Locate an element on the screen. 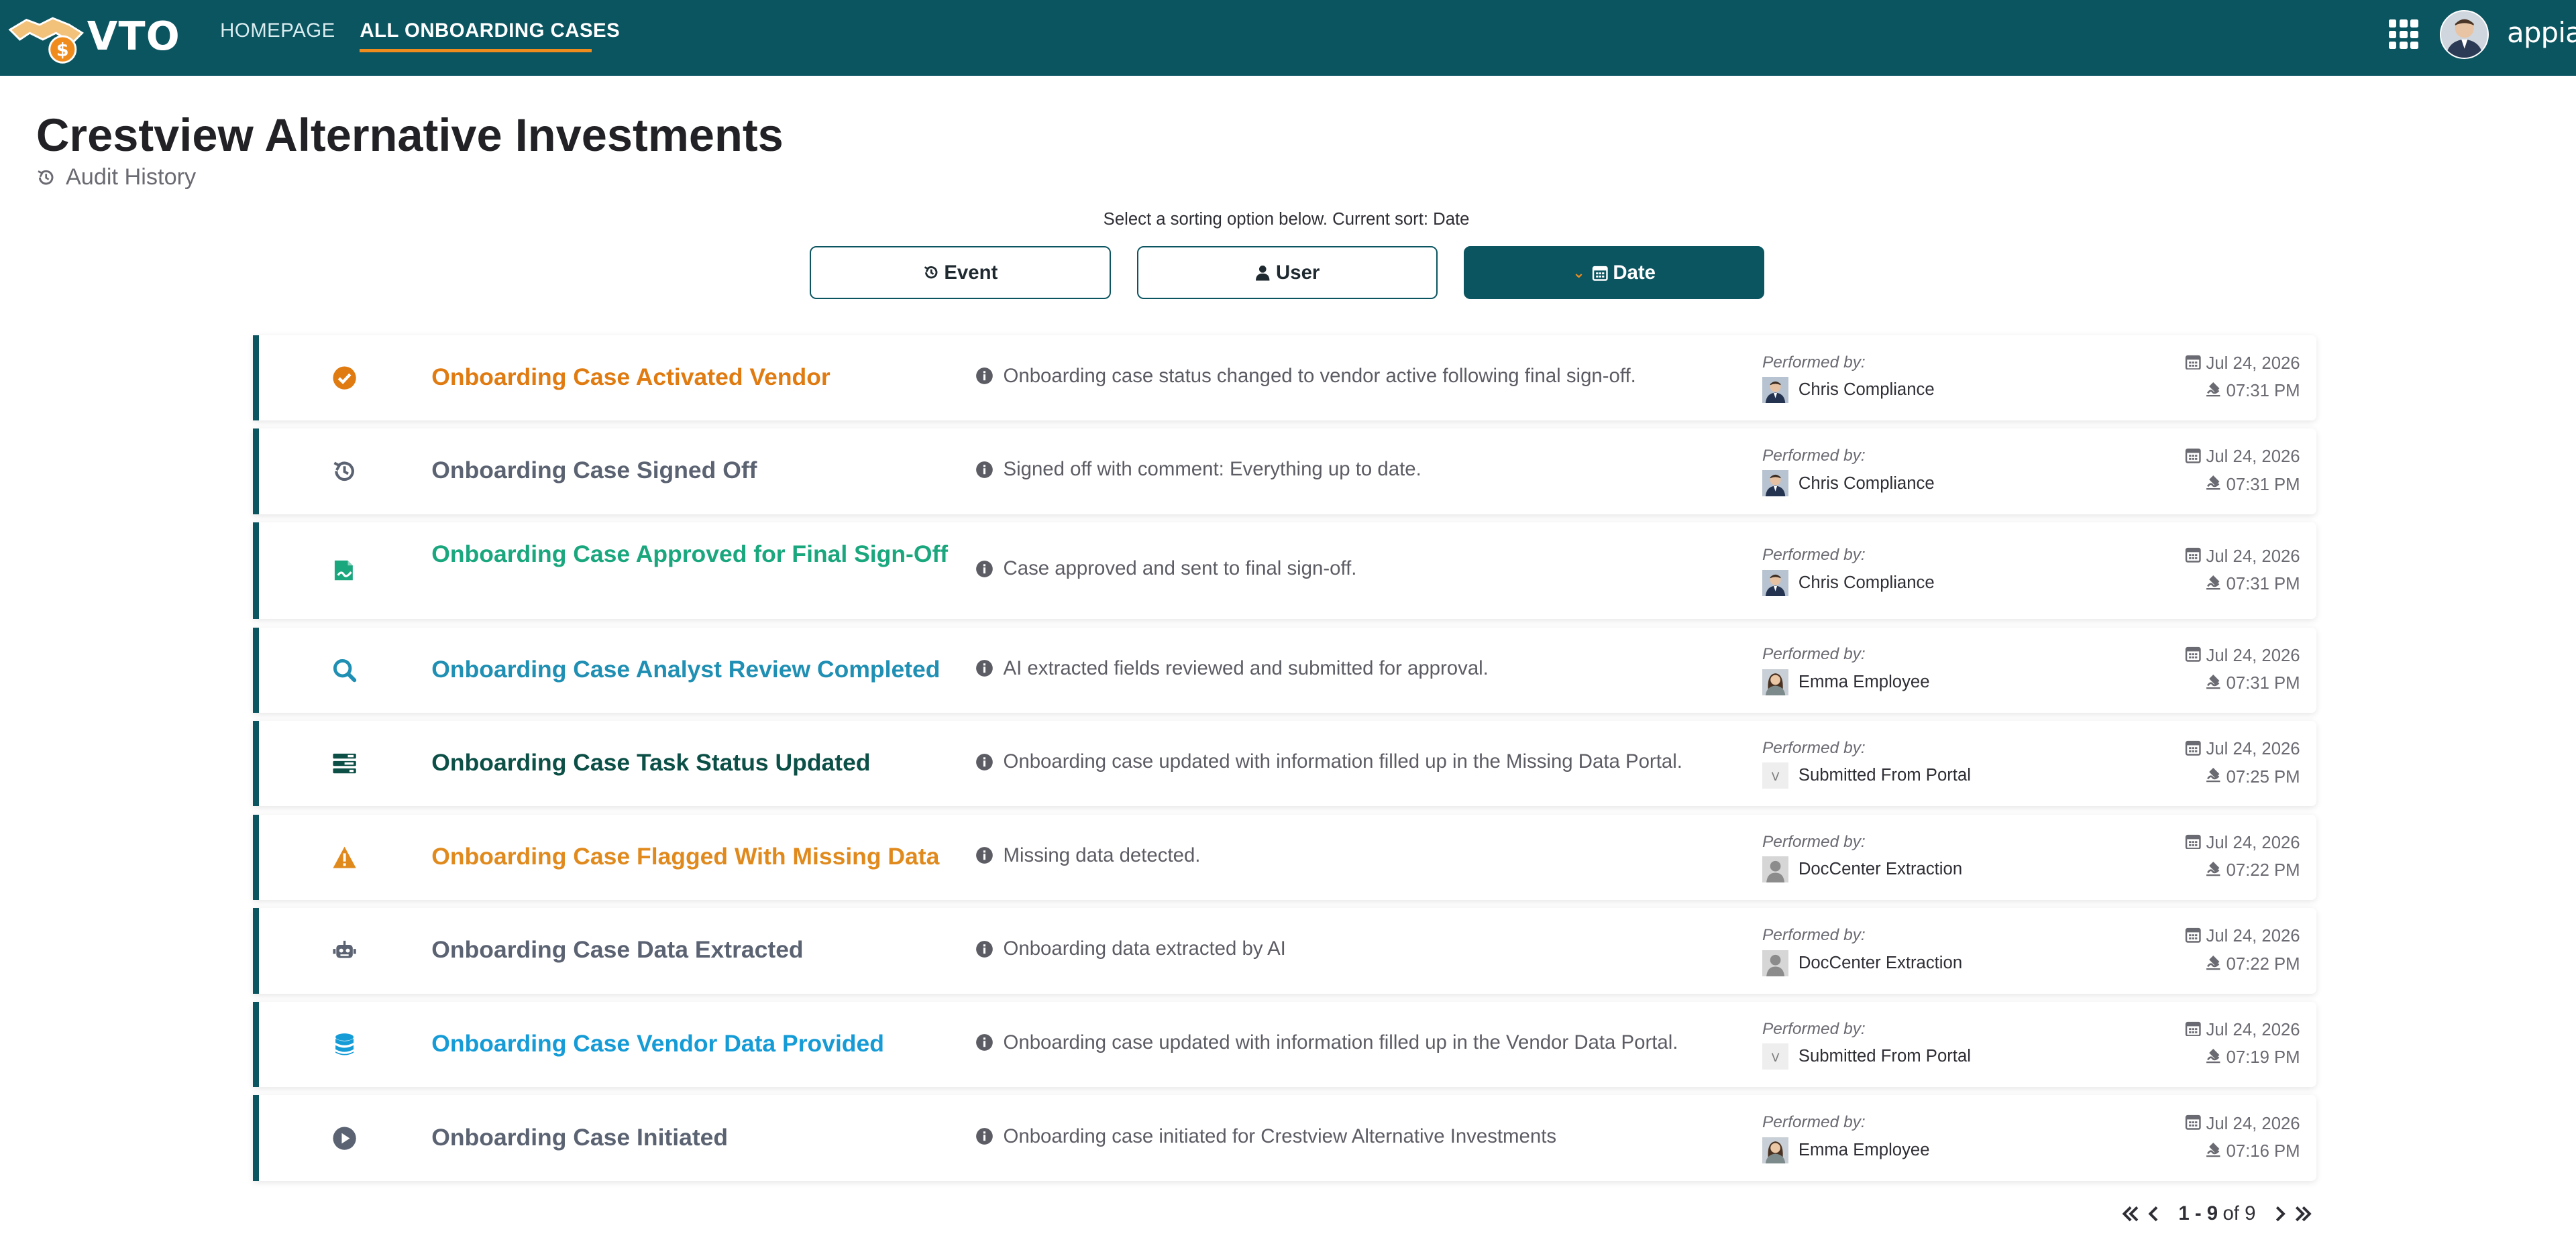 The width and height of the screenshot is (2576, 1260). logo-text: VTO is located at coordinates (133, 37).